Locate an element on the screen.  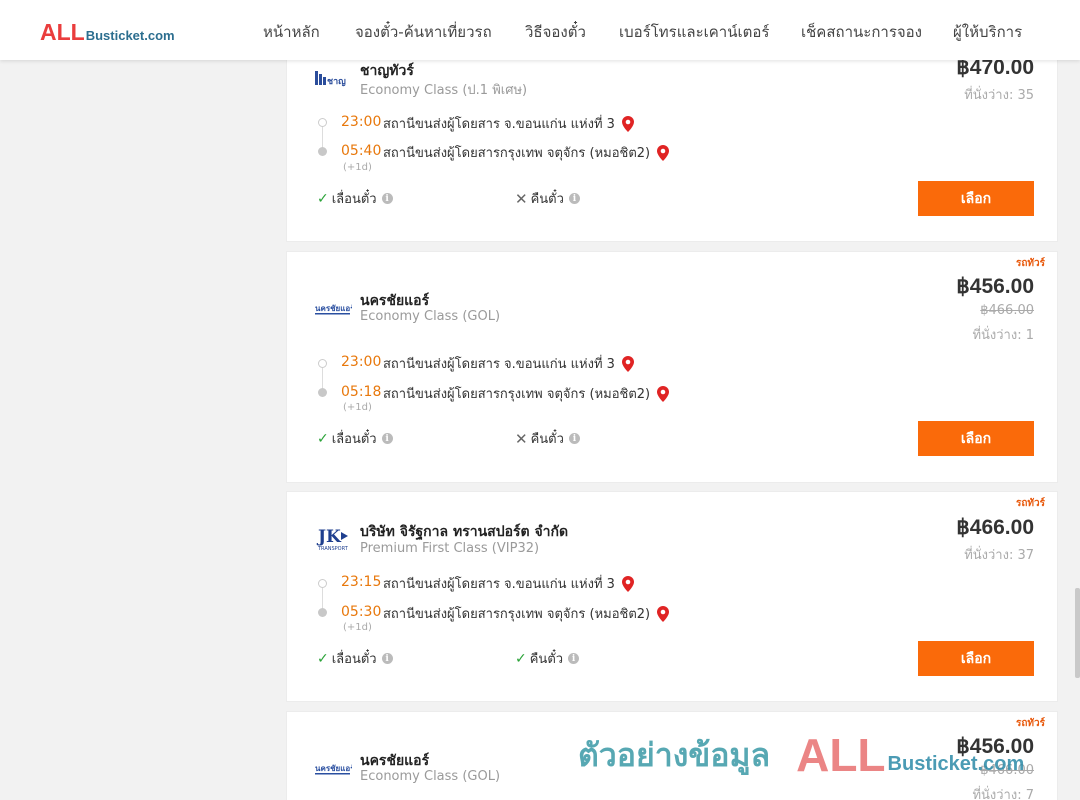
nav-how-to-book: วิธีจองตั๋ว is located at coordinates (555, 32).